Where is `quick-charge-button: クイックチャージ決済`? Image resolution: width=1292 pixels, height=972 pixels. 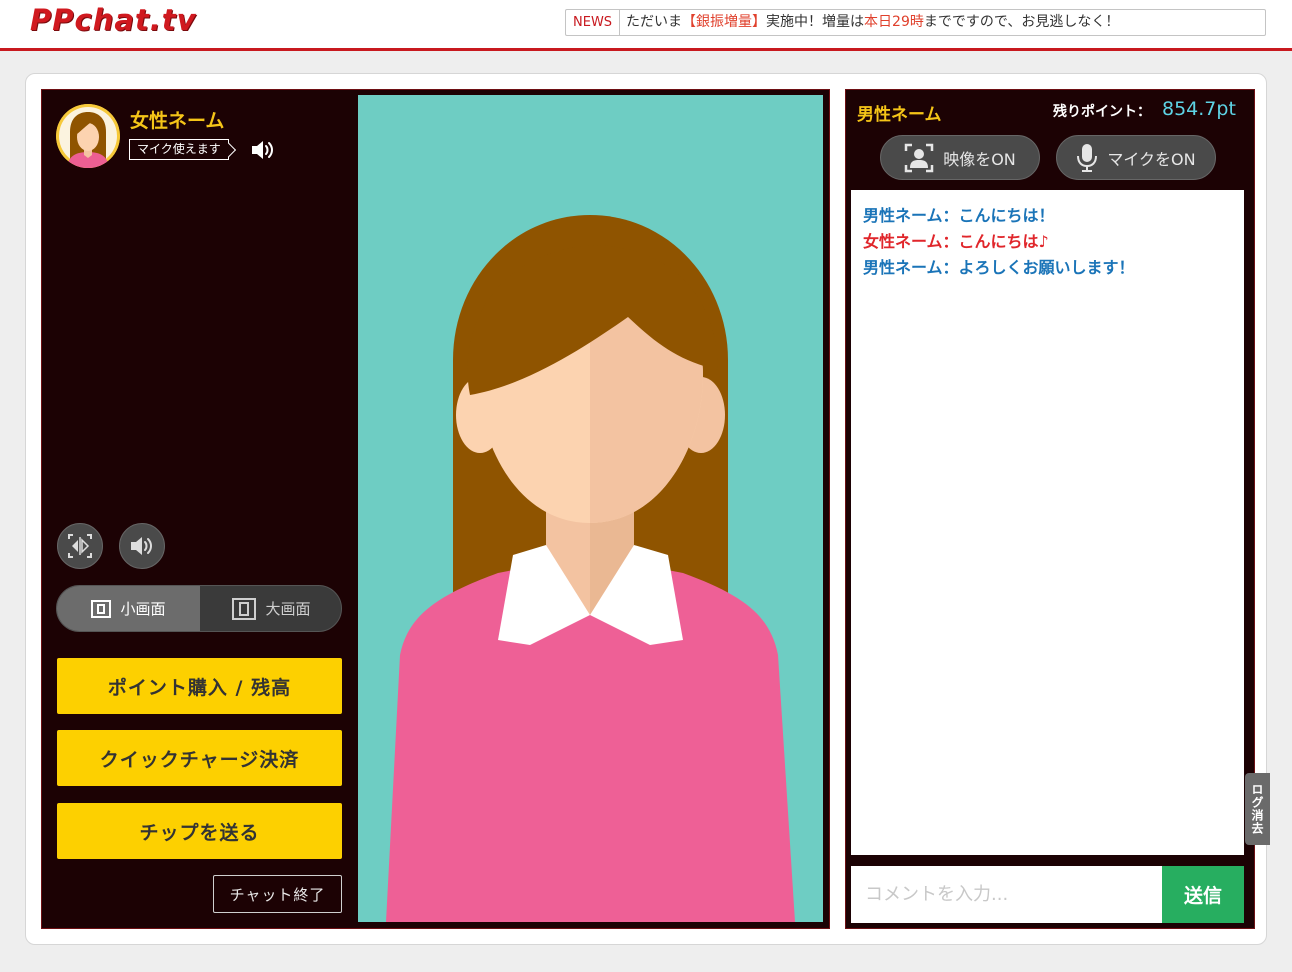
quick-charge-button: クイックチャージ決済 is located at coordinates (199, 758).